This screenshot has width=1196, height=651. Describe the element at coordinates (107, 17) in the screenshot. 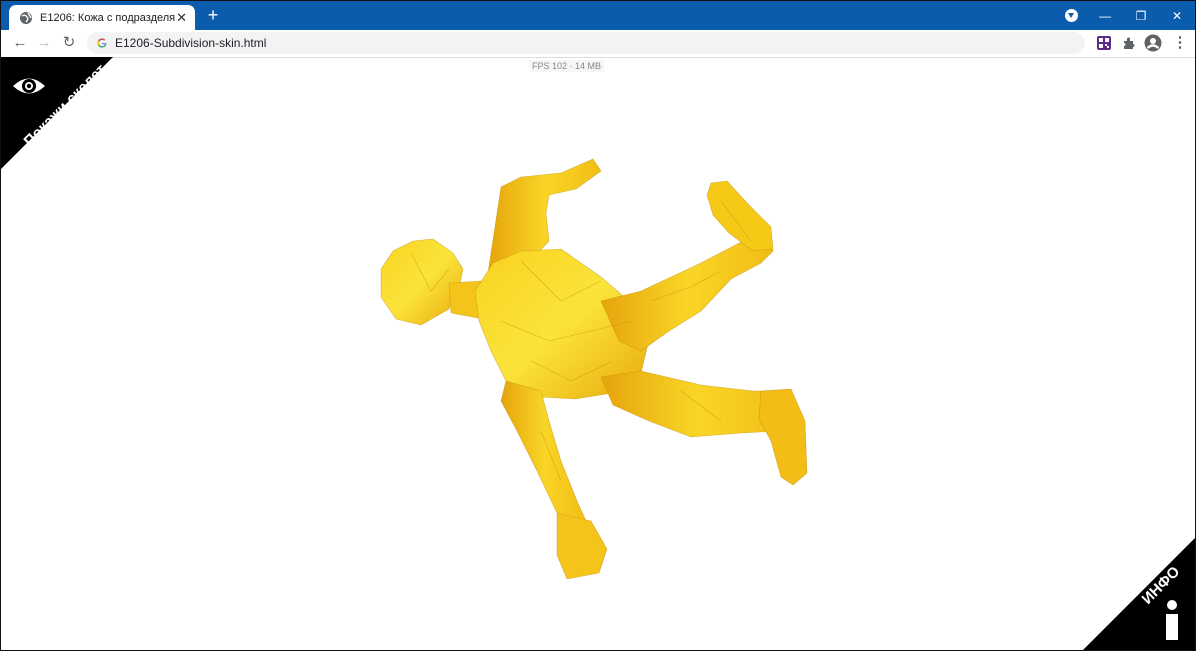

I see `tab-title: E1206: Кожа с подразделяне` at that location.